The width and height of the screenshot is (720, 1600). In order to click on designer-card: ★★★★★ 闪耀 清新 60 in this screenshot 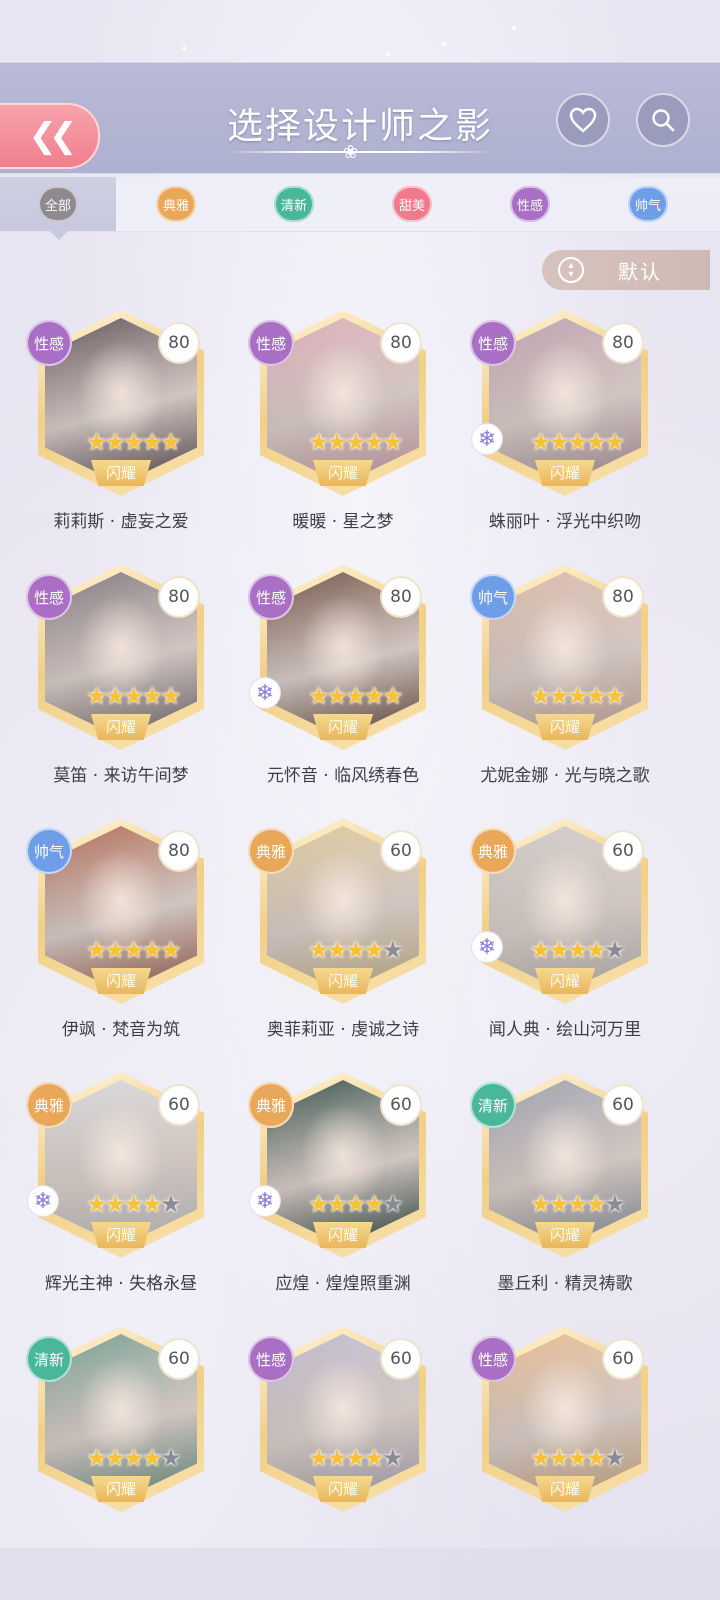, I will do `click(121, 1451)`.